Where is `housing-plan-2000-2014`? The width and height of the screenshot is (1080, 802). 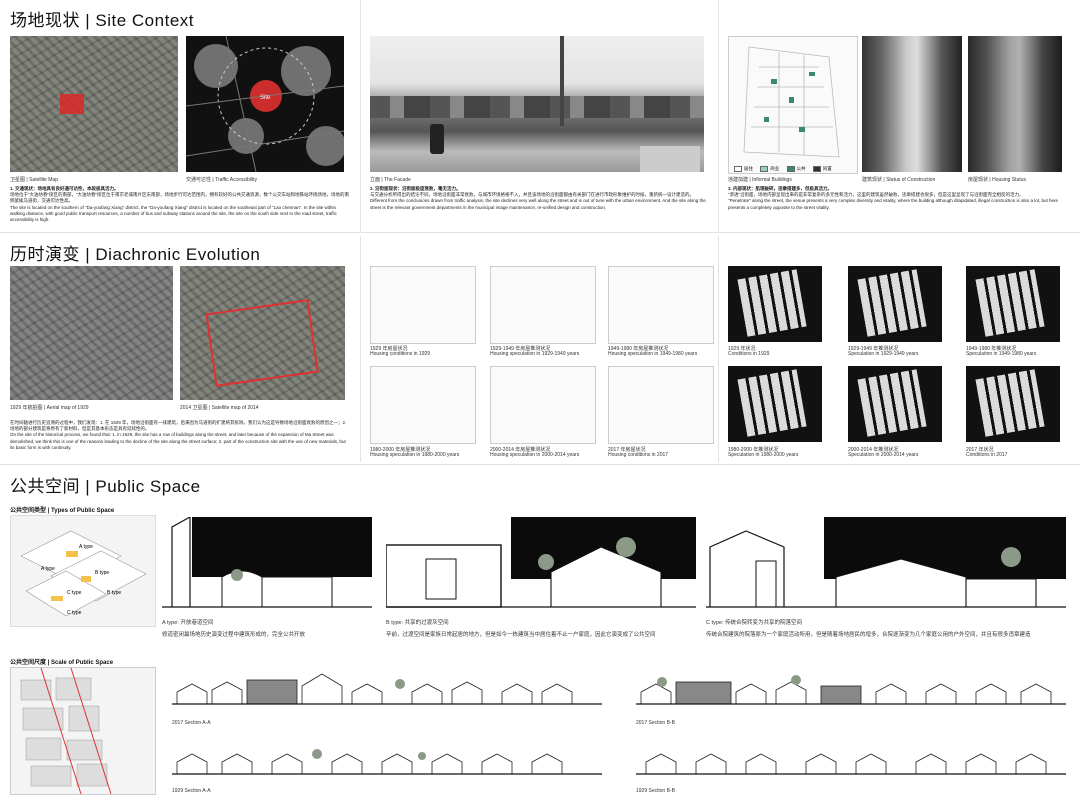
housing-plan-2000-2014 is located at coordinates (543, 405).